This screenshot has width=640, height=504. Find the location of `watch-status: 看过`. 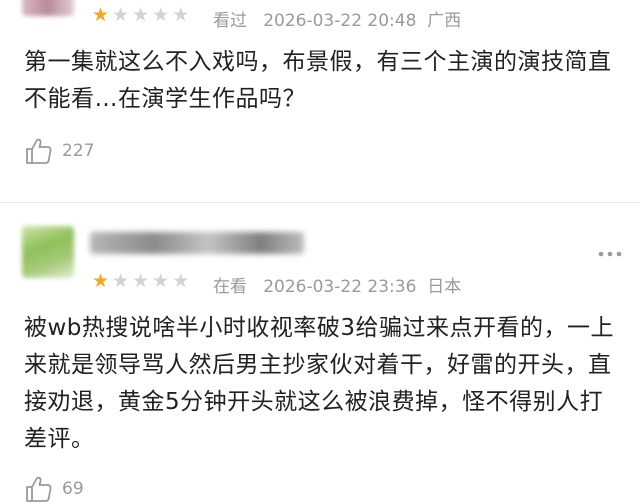

watch-status: 看过 is located at coordinates (230, 21).